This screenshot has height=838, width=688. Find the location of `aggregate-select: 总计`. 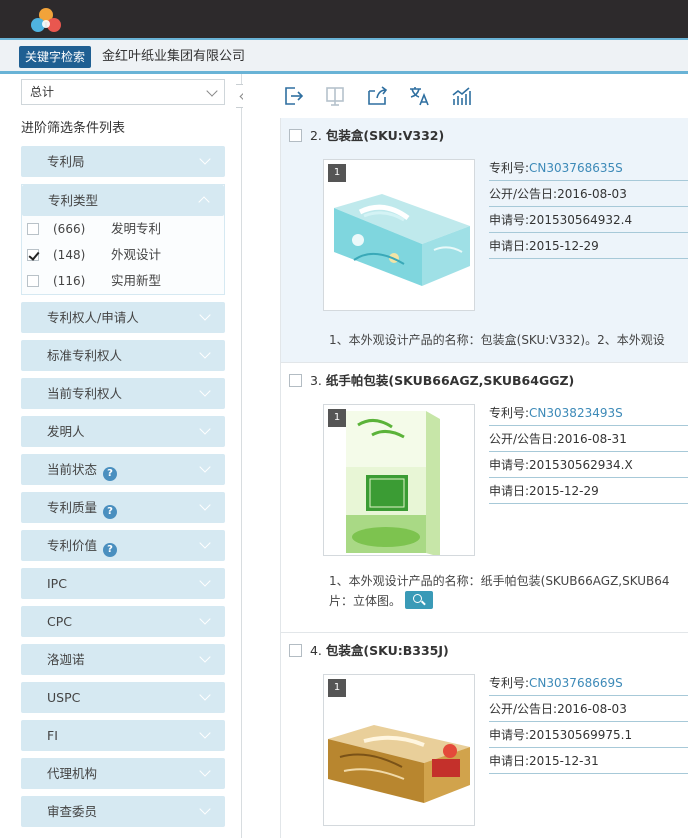

aggregate-select: 总计 is located at coordinates (123, 92).